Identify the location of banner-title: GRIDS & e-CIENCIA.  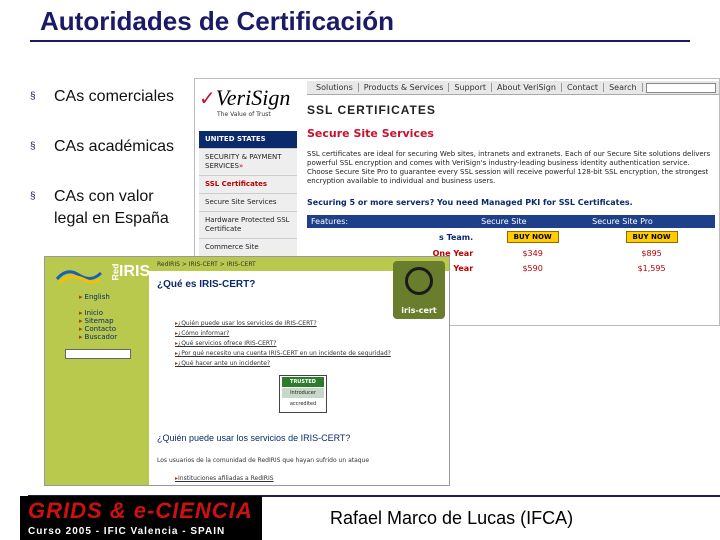
(140, 510).